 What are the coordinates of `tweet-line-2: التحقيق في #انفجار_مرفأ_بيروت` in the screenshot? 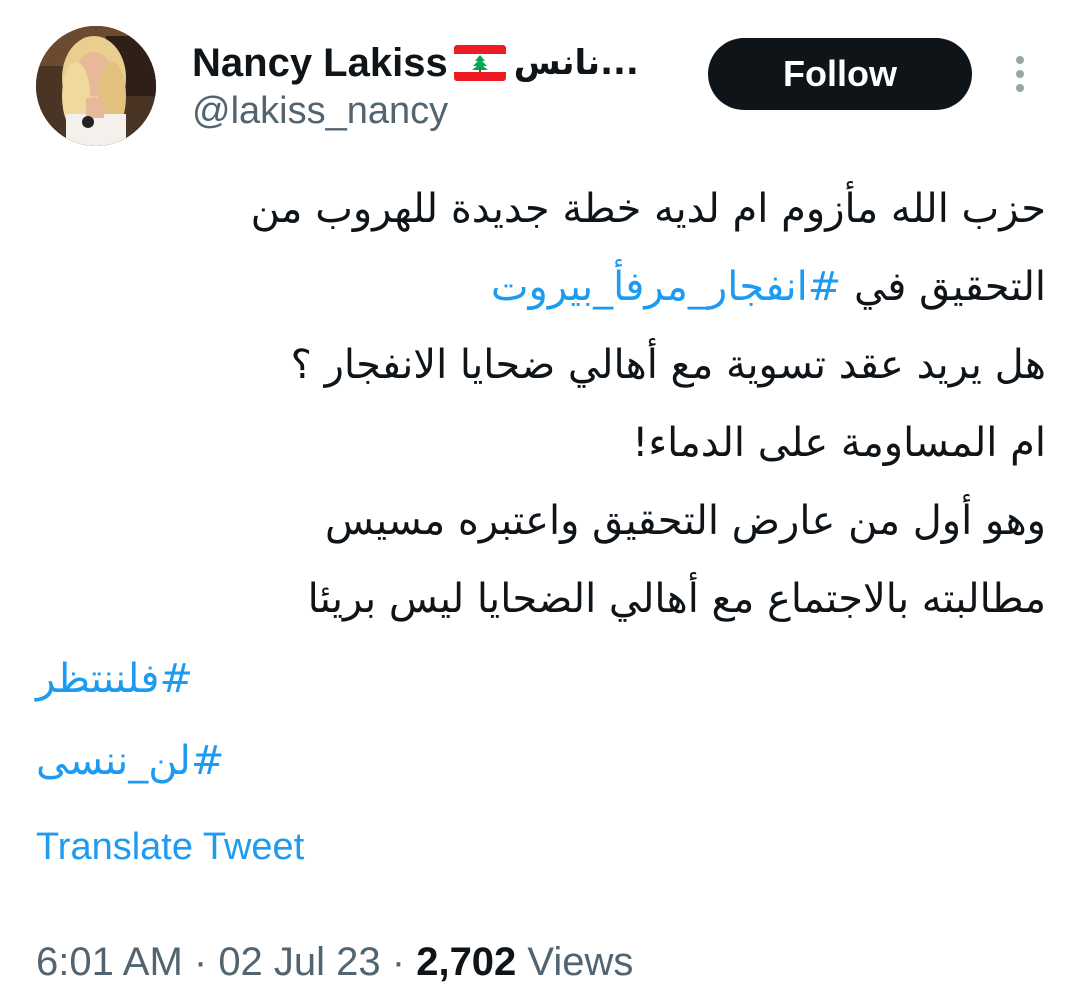 It's located at (541, 287).